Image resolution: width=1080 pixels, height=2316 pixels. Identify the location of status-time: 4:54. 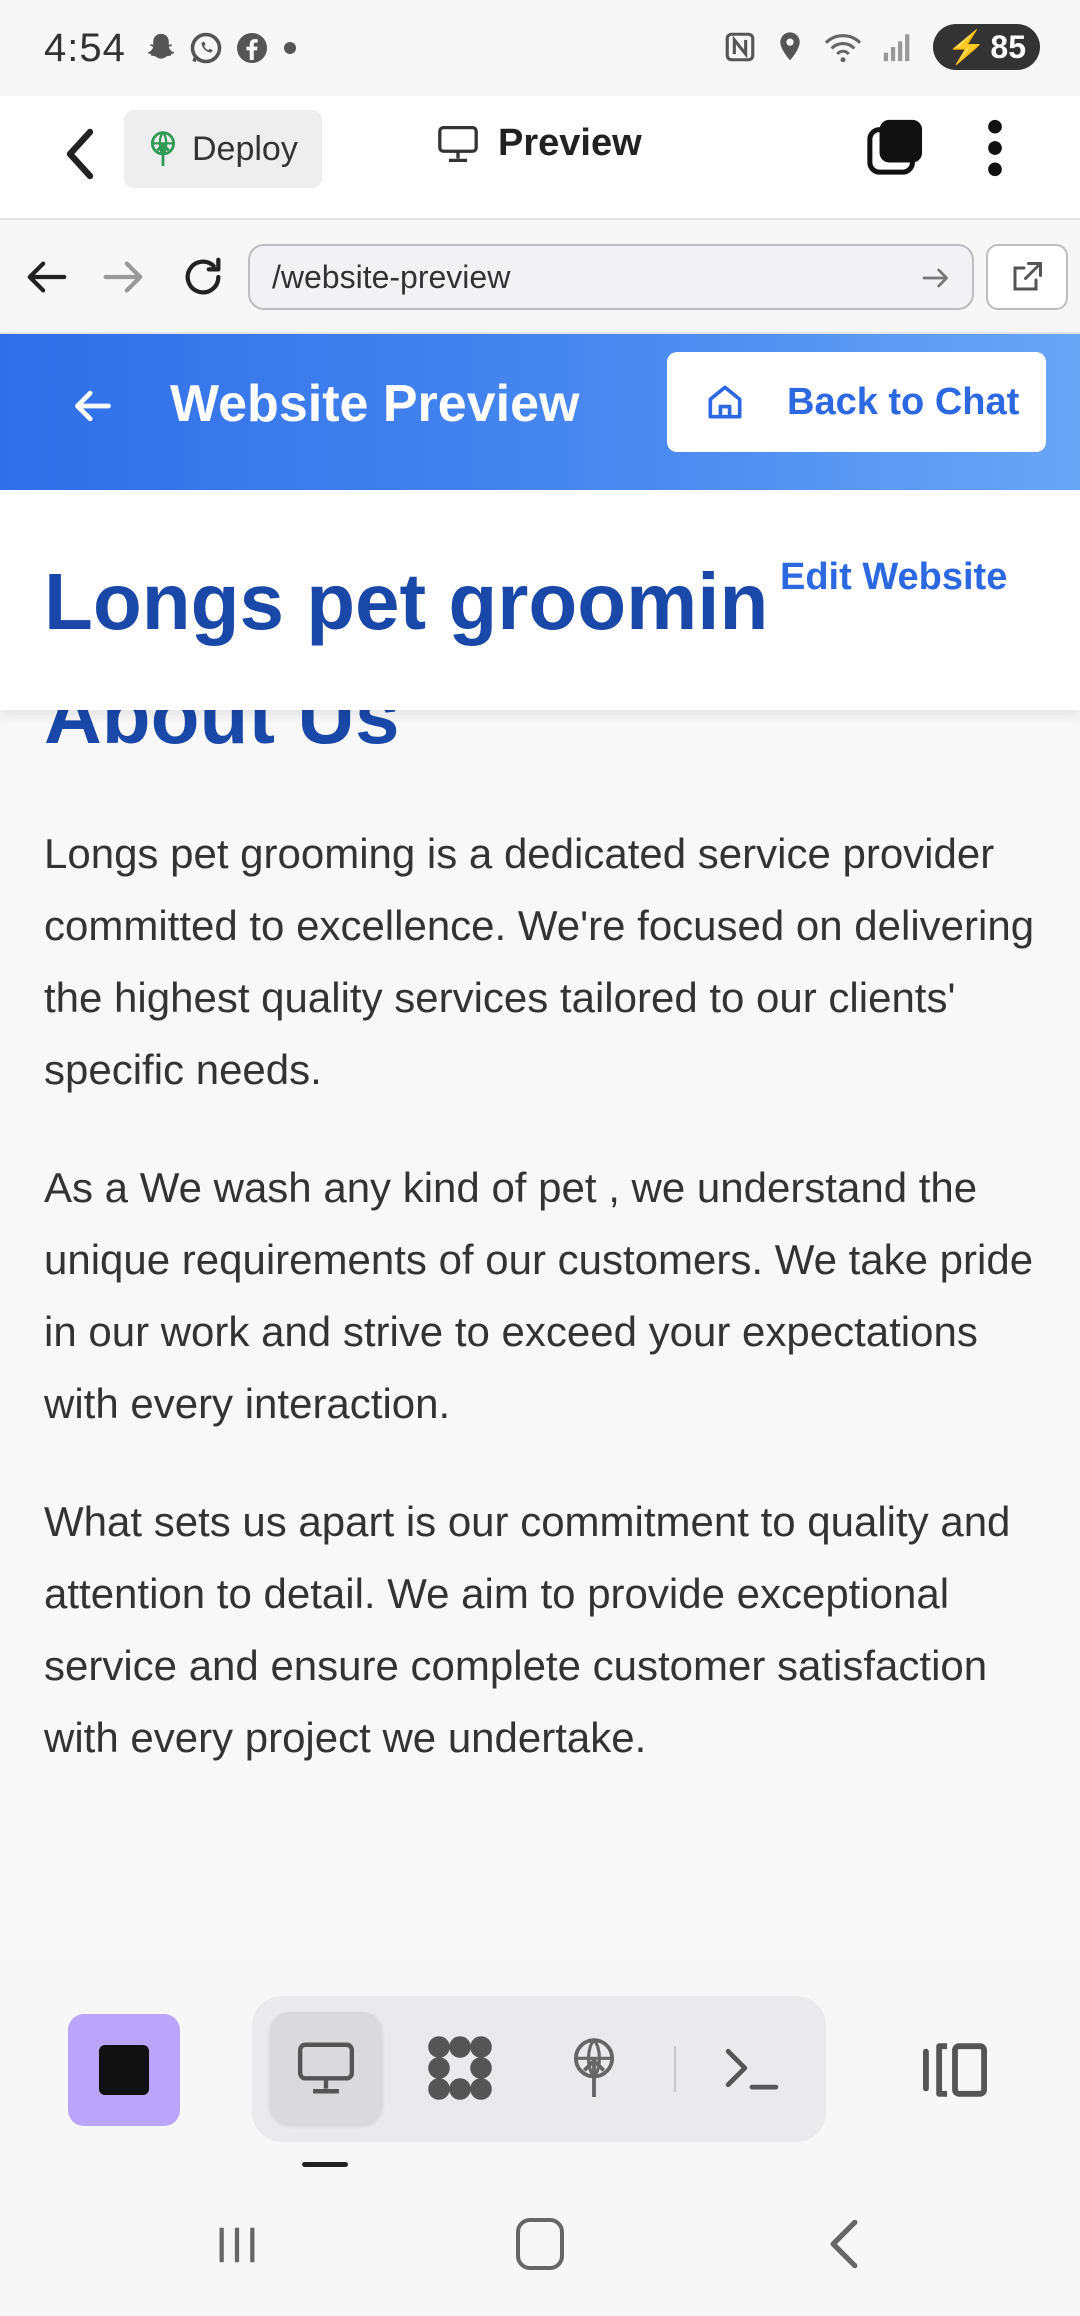
(85, 48).